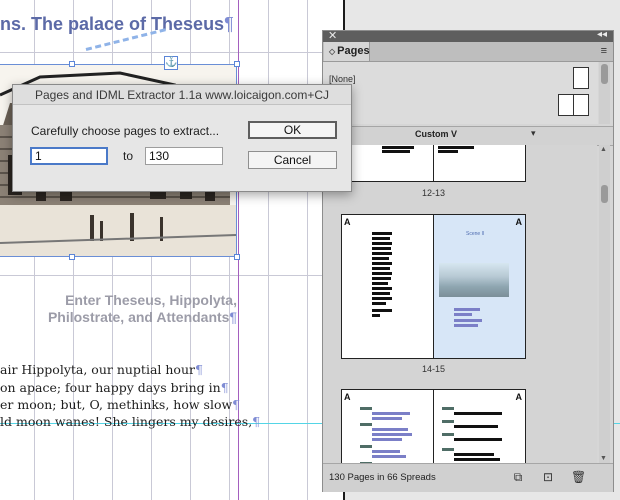 The height and width of the screenshot is (500, 620). Describe the element at coordinates (332, 51) in the screenshot. I see `tab-chevron-icon: ◇` at that location.